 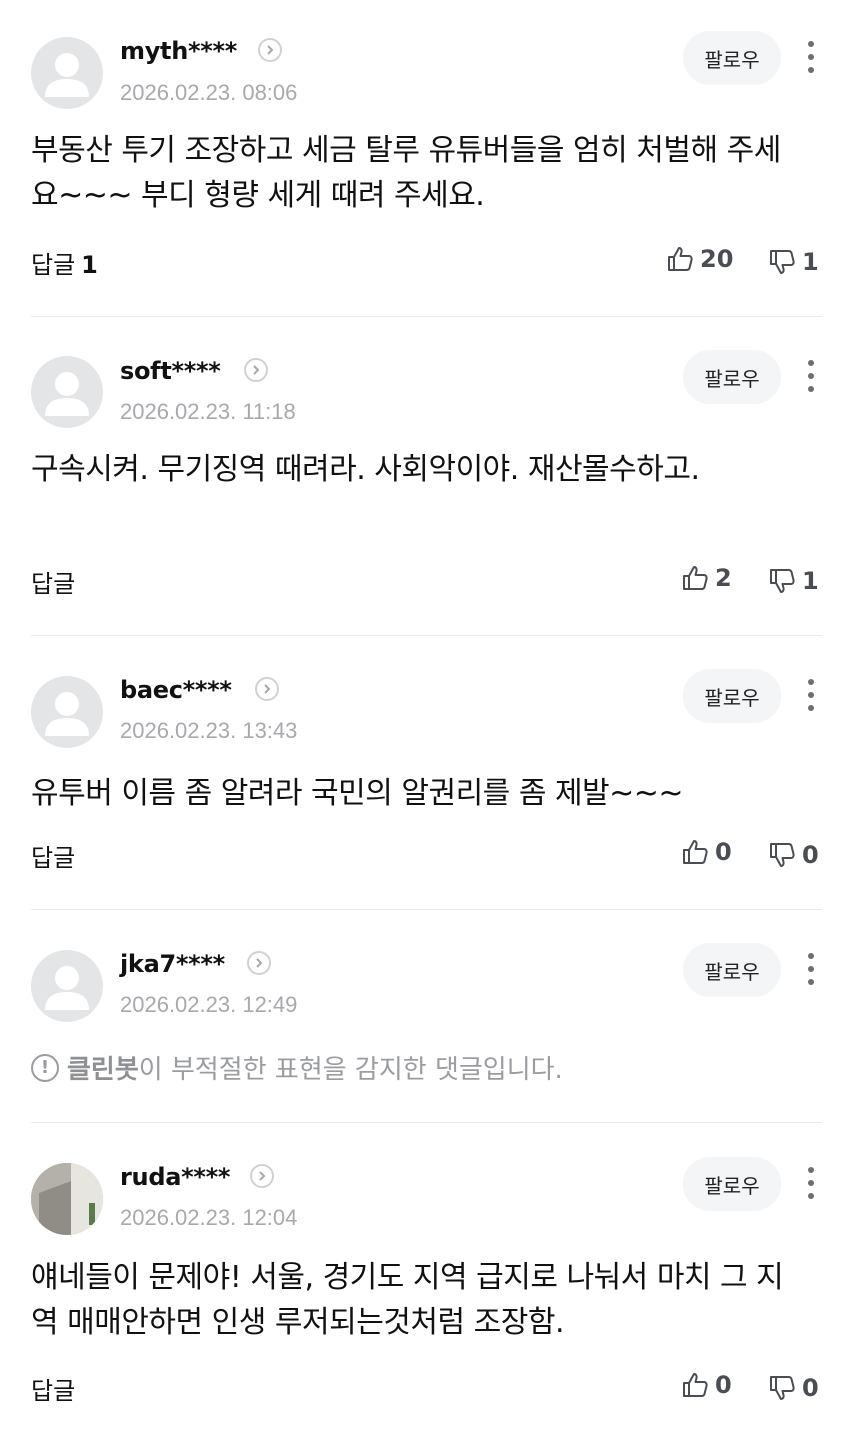 What do you see at coordinates (89, 265) in the screenshot?
I see `reply-count: 1` at bounding box center [89, 265].